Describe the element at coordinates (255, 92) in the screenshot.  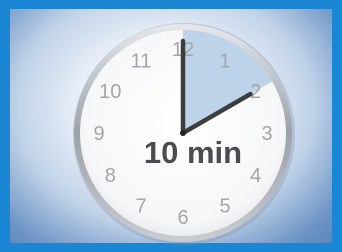
I see `hour-number: 2` at that location.